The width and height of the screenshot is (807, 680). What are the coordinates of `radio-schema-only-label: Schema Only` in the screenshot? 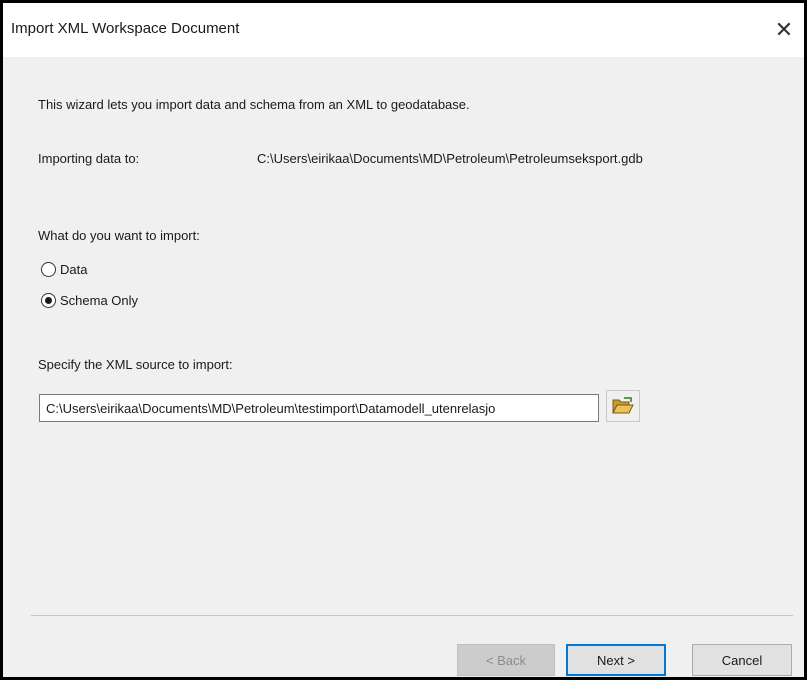 It's located at (99, 300).